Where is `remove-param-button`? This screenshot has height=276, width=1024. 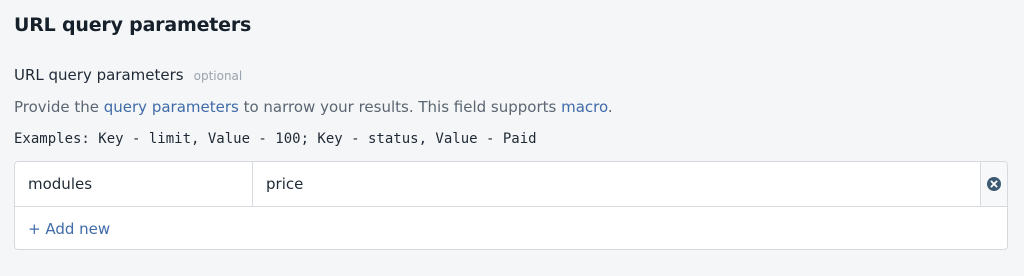
remove-param-button is located at coordinates (994, 184).